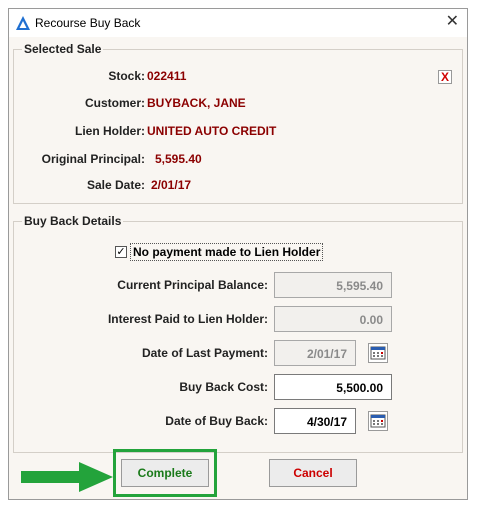 This screenshot has height=516, width=477. What do you see at coordinates (115, 185) in the screenshot?
I see `sale-date-label: Sale Date:` at bounding box center [115, 185].